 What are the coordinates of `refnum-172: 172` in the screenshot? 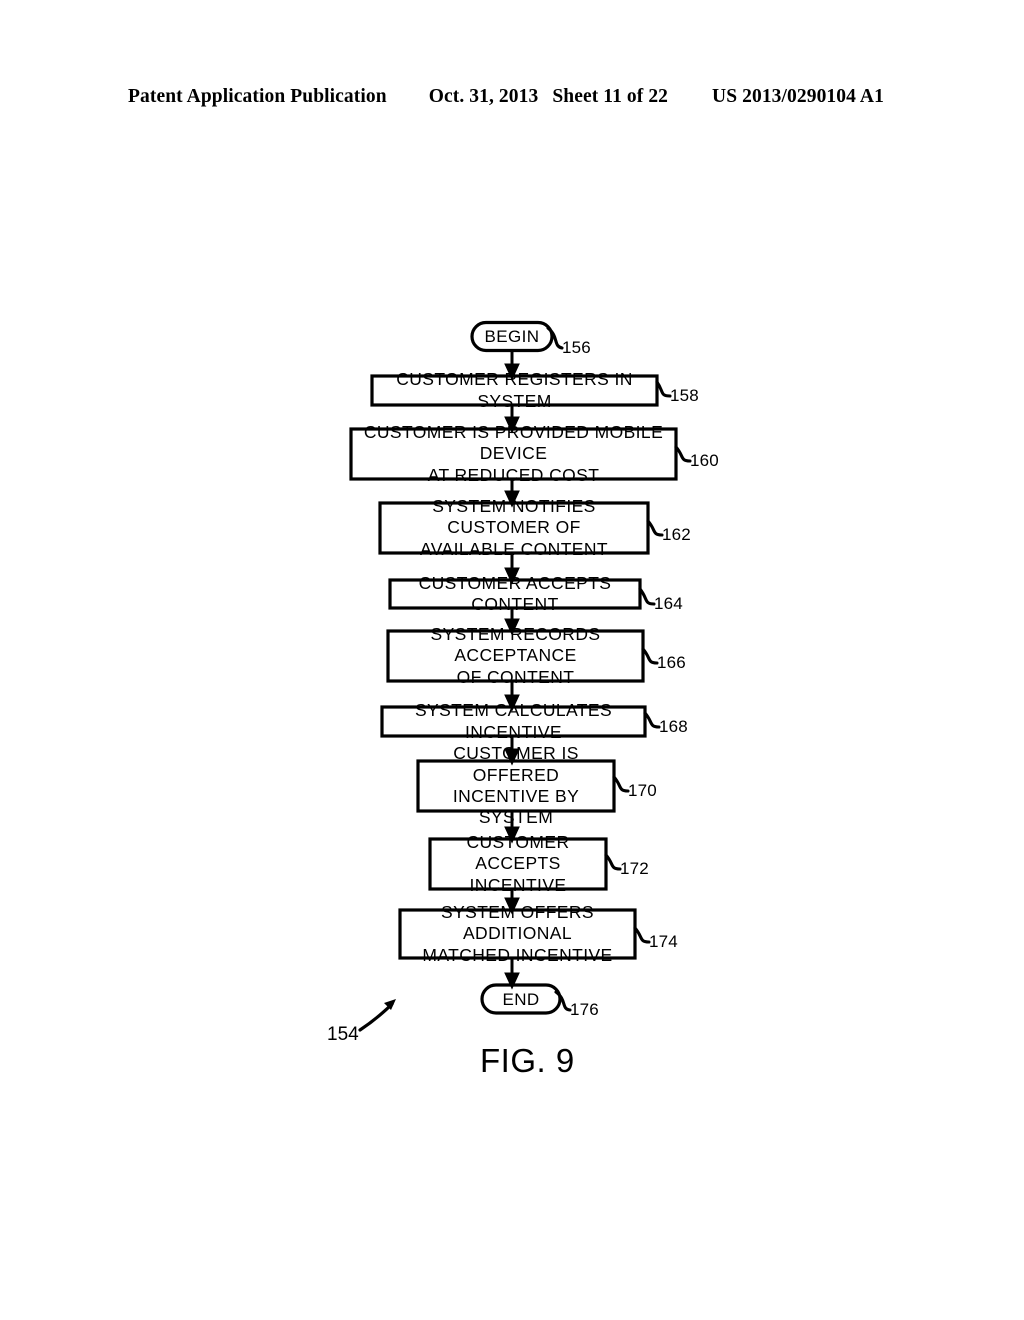 It's located at (634, 868).